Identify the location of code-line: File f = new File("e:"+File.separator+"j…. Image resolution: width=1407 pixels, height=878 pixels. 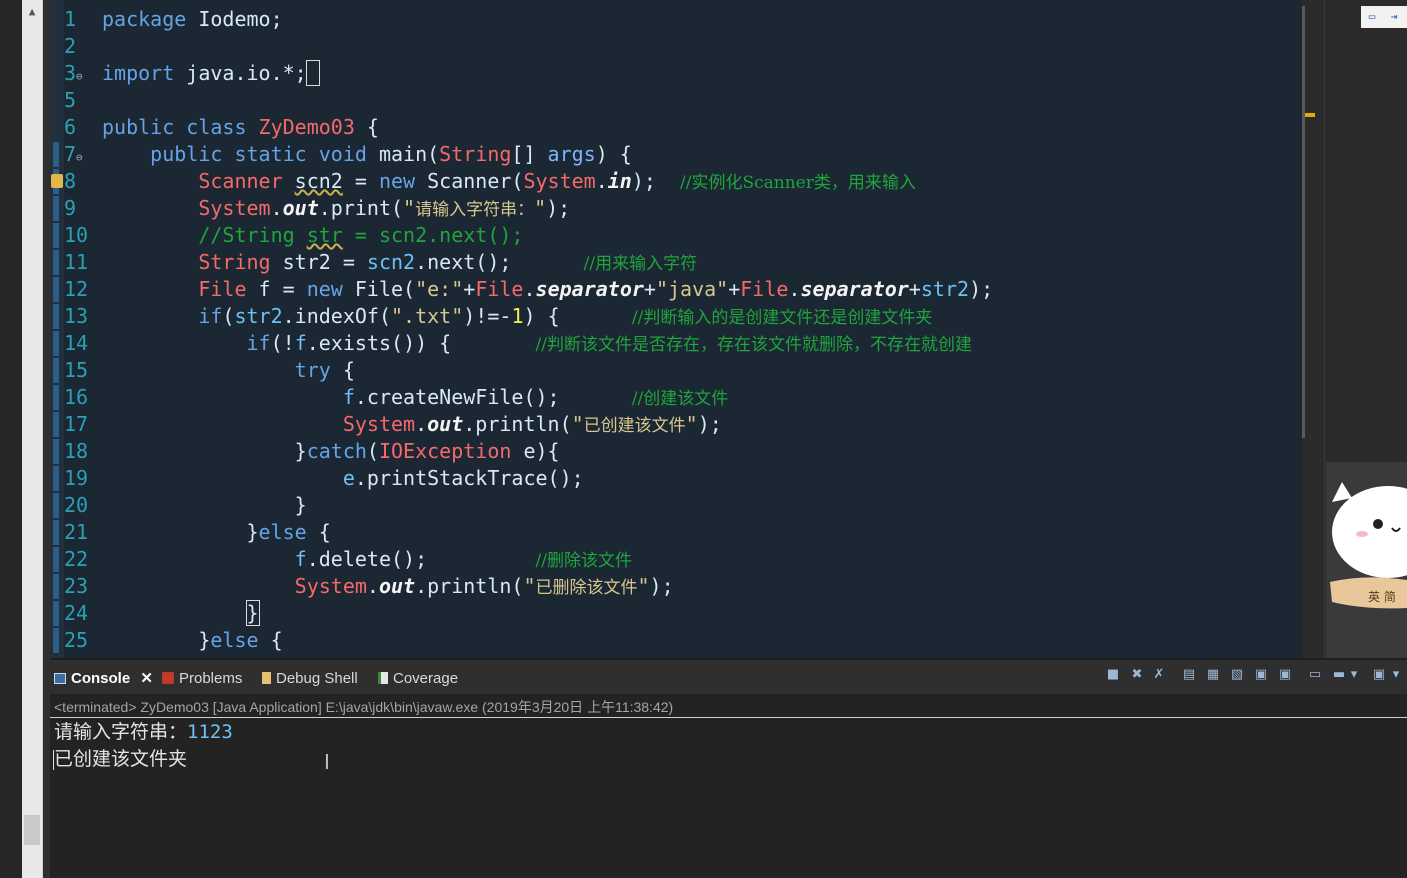
(547, 289).